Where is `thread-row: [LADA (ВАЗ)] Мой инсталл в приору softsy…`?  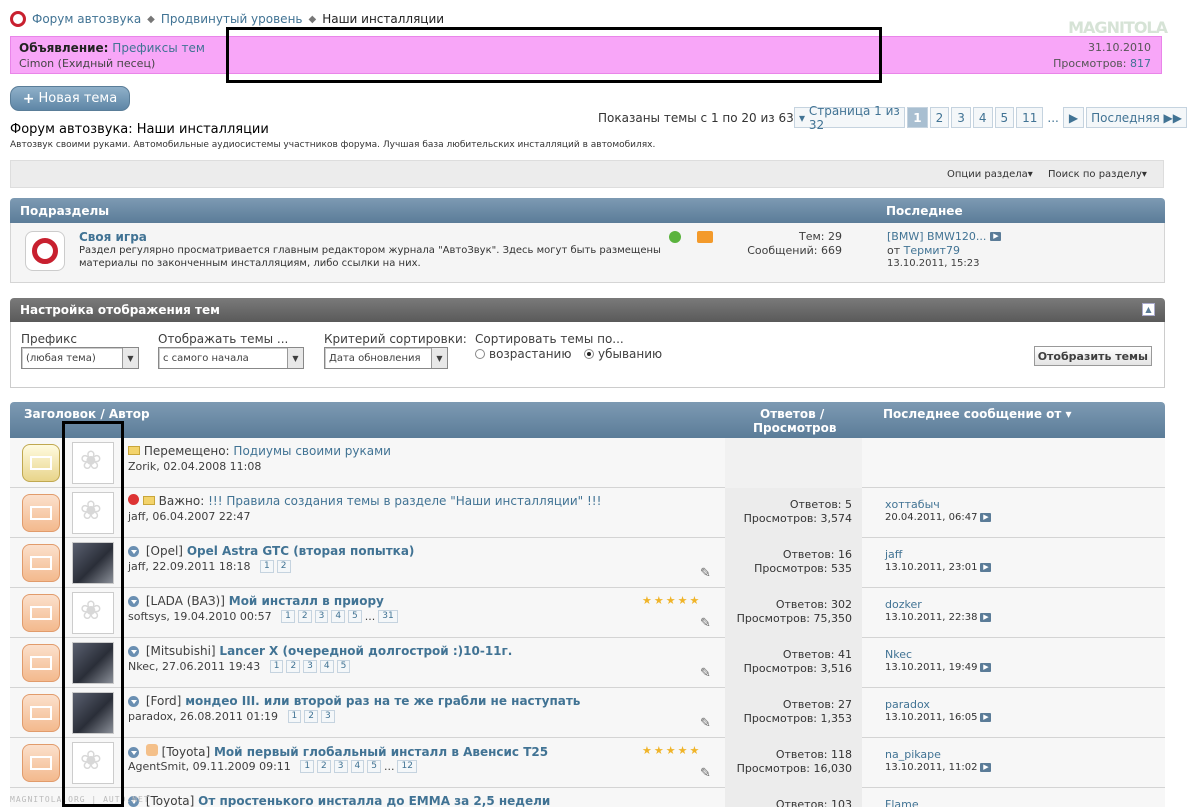
thread-row: [LADA (ВАЗ)] Мой инсталл в приору softsy… is located at coordinates (587, 613).